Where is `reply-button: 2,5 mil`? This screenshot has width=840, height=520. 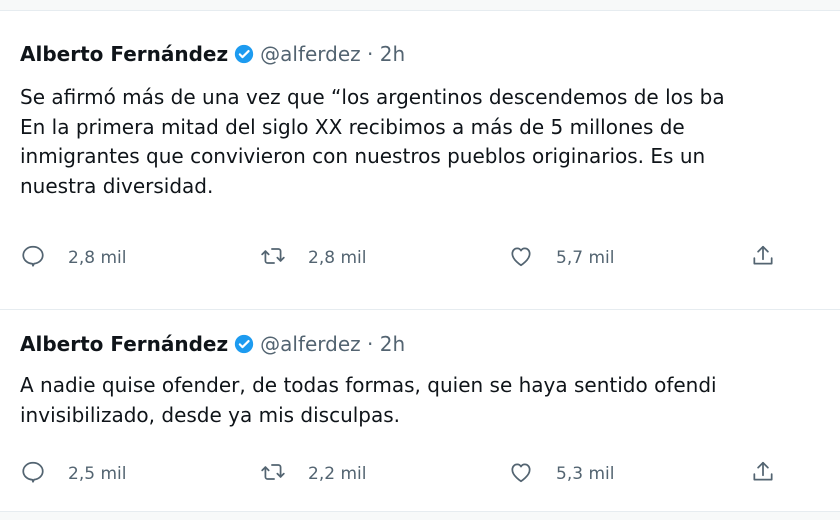 reply-button: 2,5 mil is located at coordinates (73, 474).